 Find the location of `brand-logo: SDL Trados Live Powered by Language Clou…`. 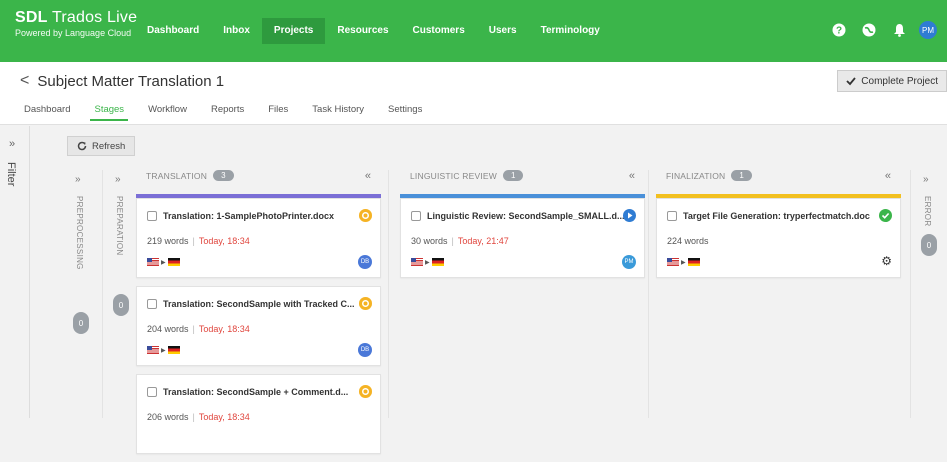

brand-logo: SDL Trados Live Powered by Language Clou… is located at coordinates (76, 23).